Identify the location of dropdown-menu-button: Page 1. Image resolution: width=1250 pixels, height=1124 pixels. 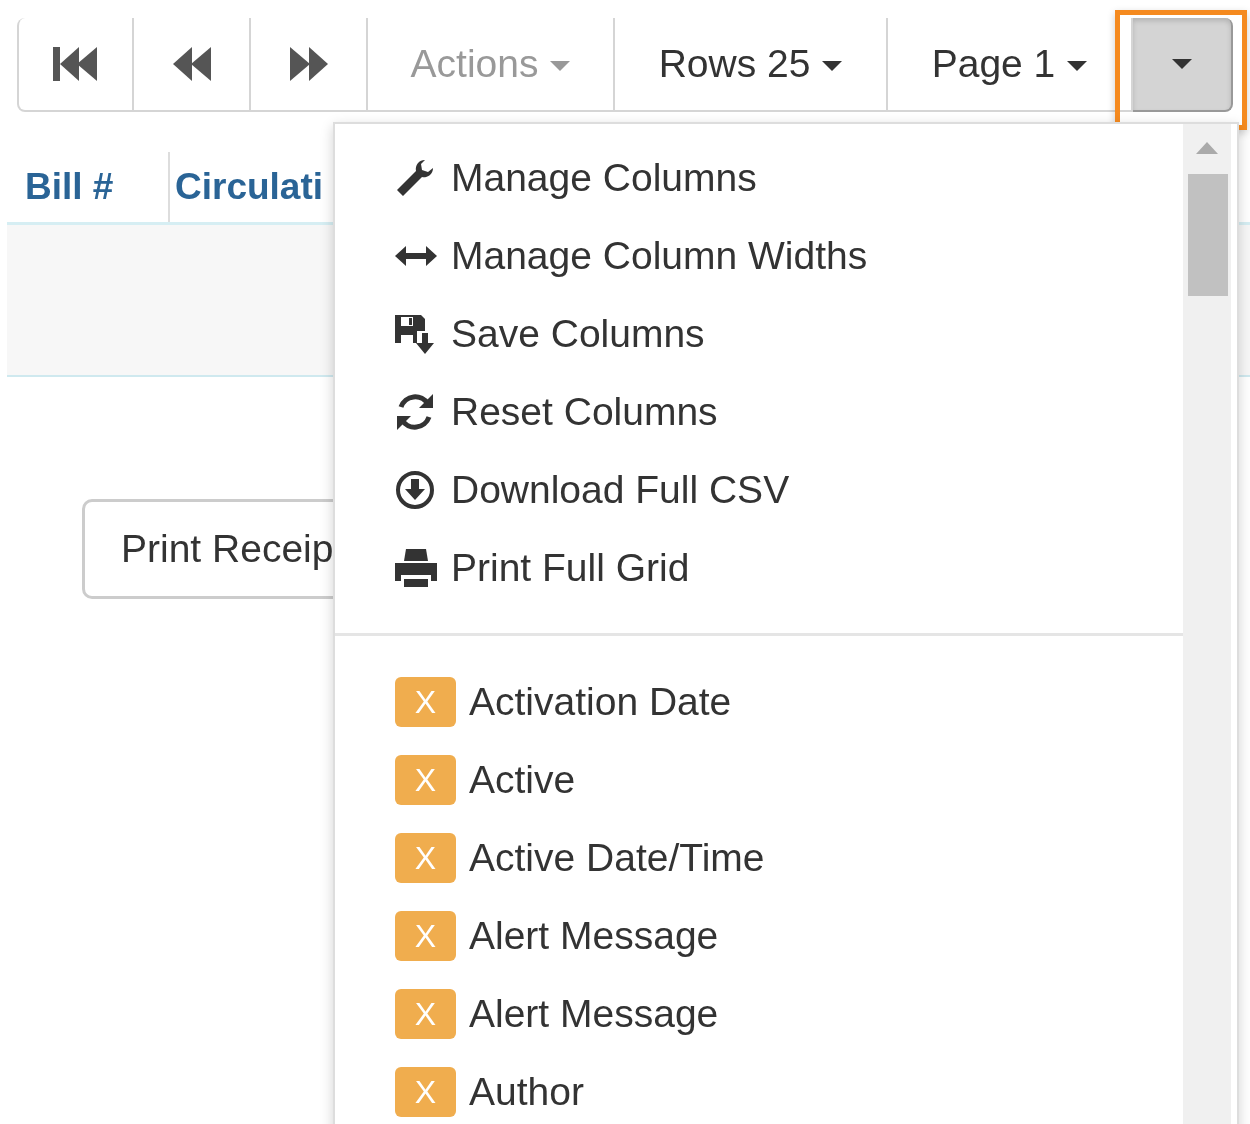
(1010, 65).